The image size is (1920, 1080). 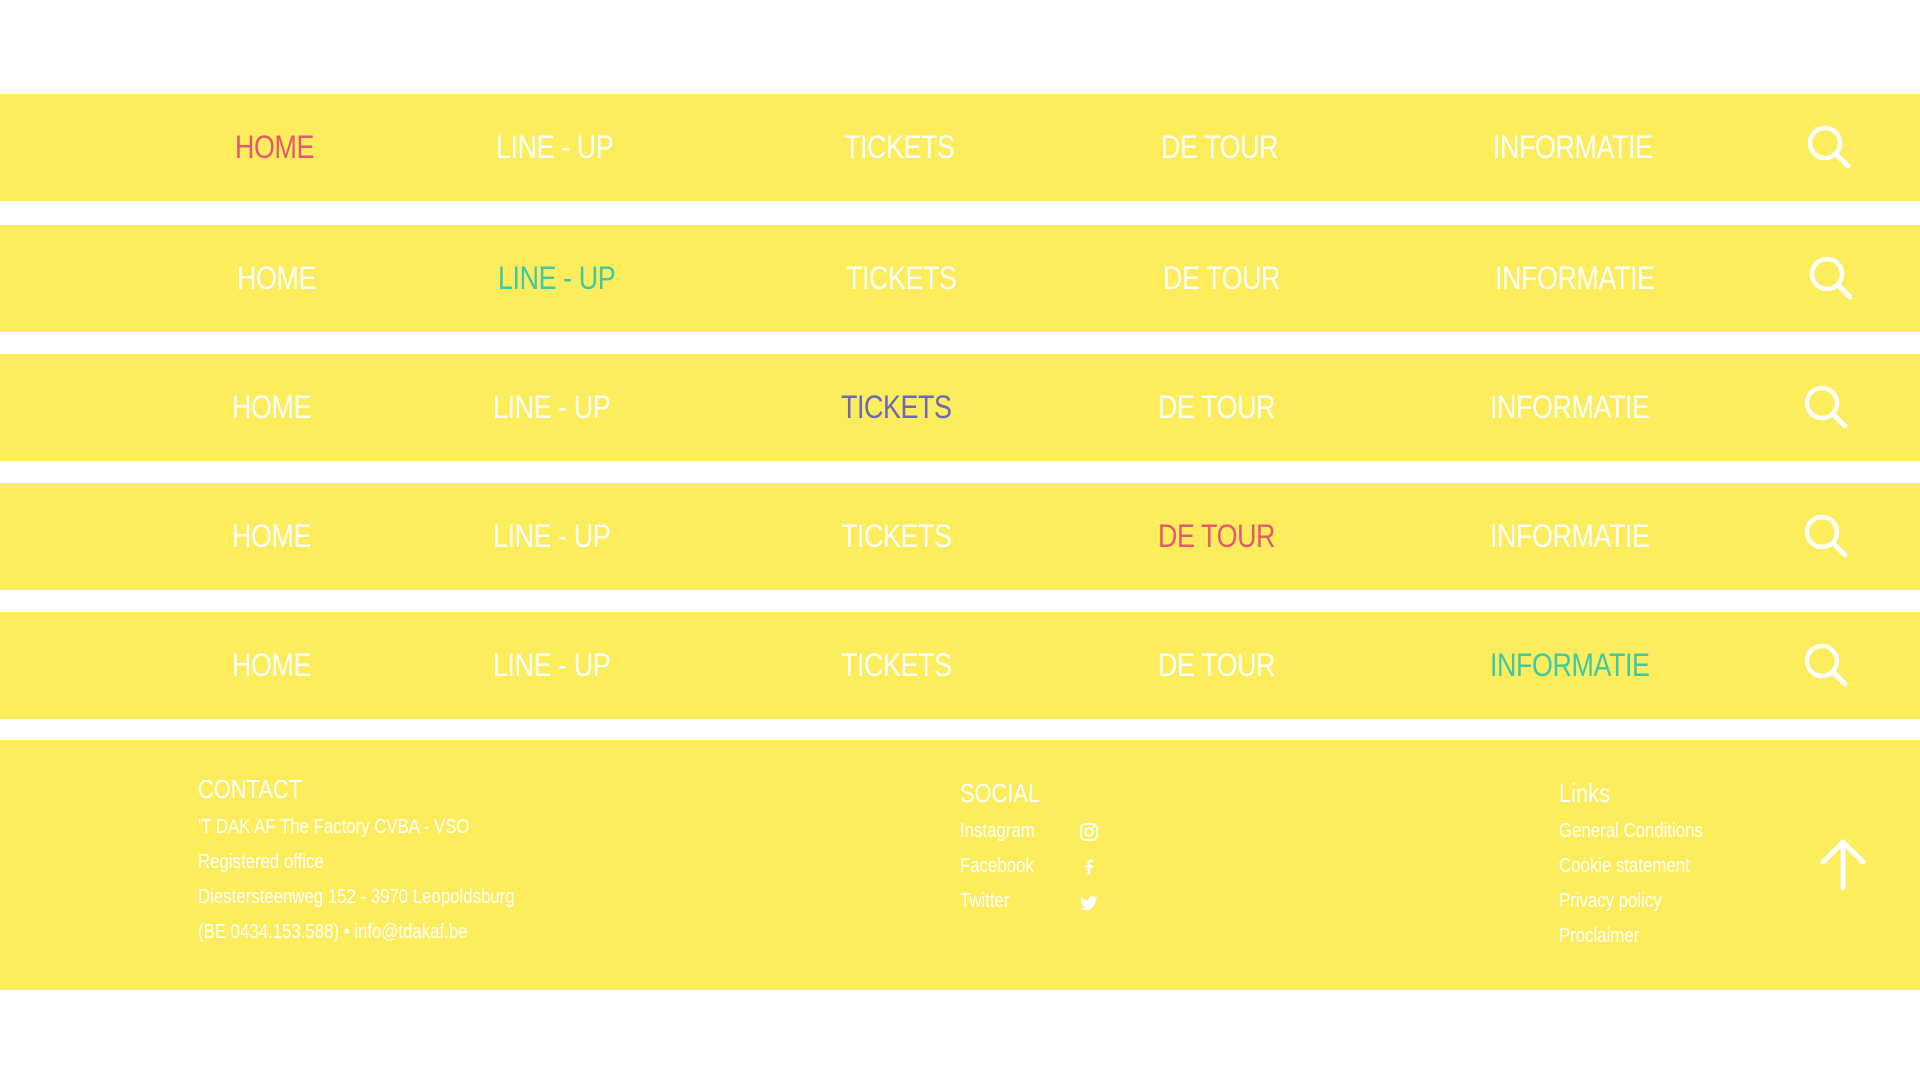 I want to click on instagram-icon, so click(x=1089, y=832).